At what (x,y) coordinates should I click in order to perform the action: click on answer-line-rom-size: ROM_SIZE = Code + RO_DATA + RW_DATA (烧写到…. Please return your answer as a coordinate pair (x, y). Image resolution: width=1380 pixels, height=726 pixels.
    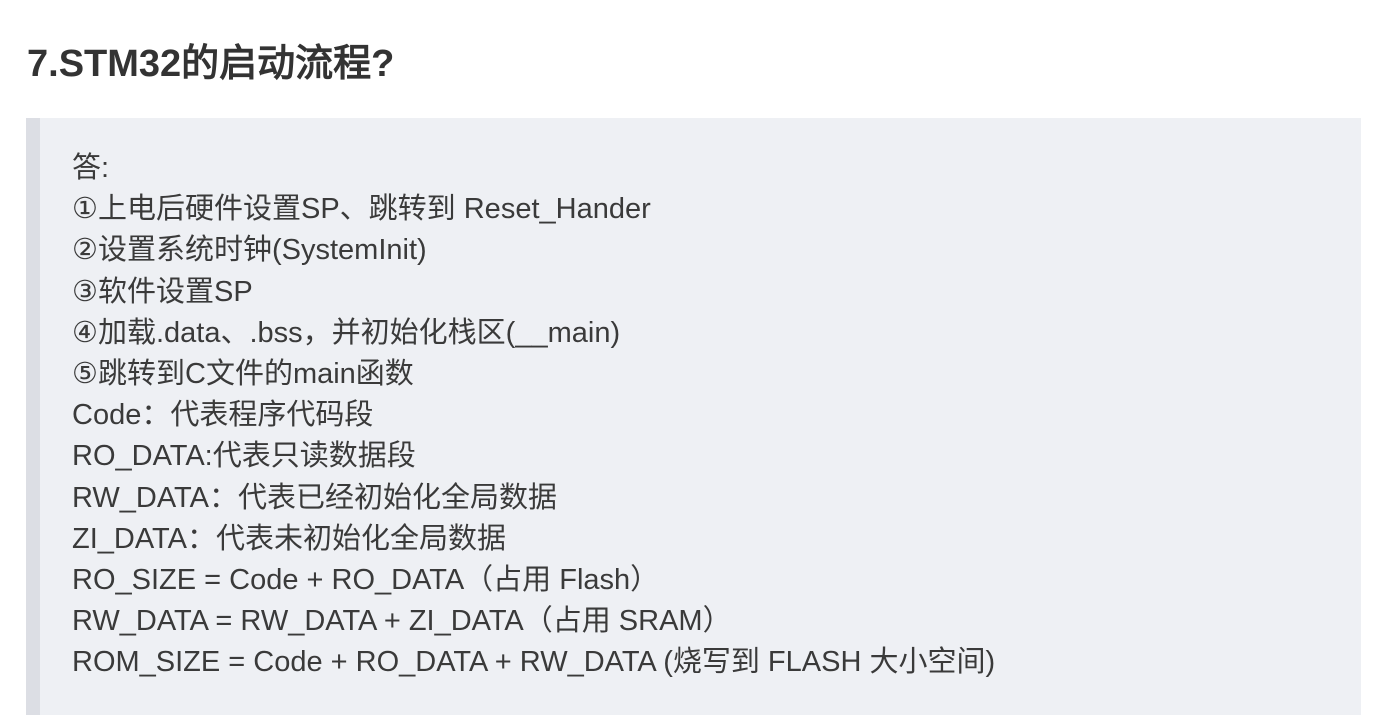
    Looking at the image, I should click on (534, 662).